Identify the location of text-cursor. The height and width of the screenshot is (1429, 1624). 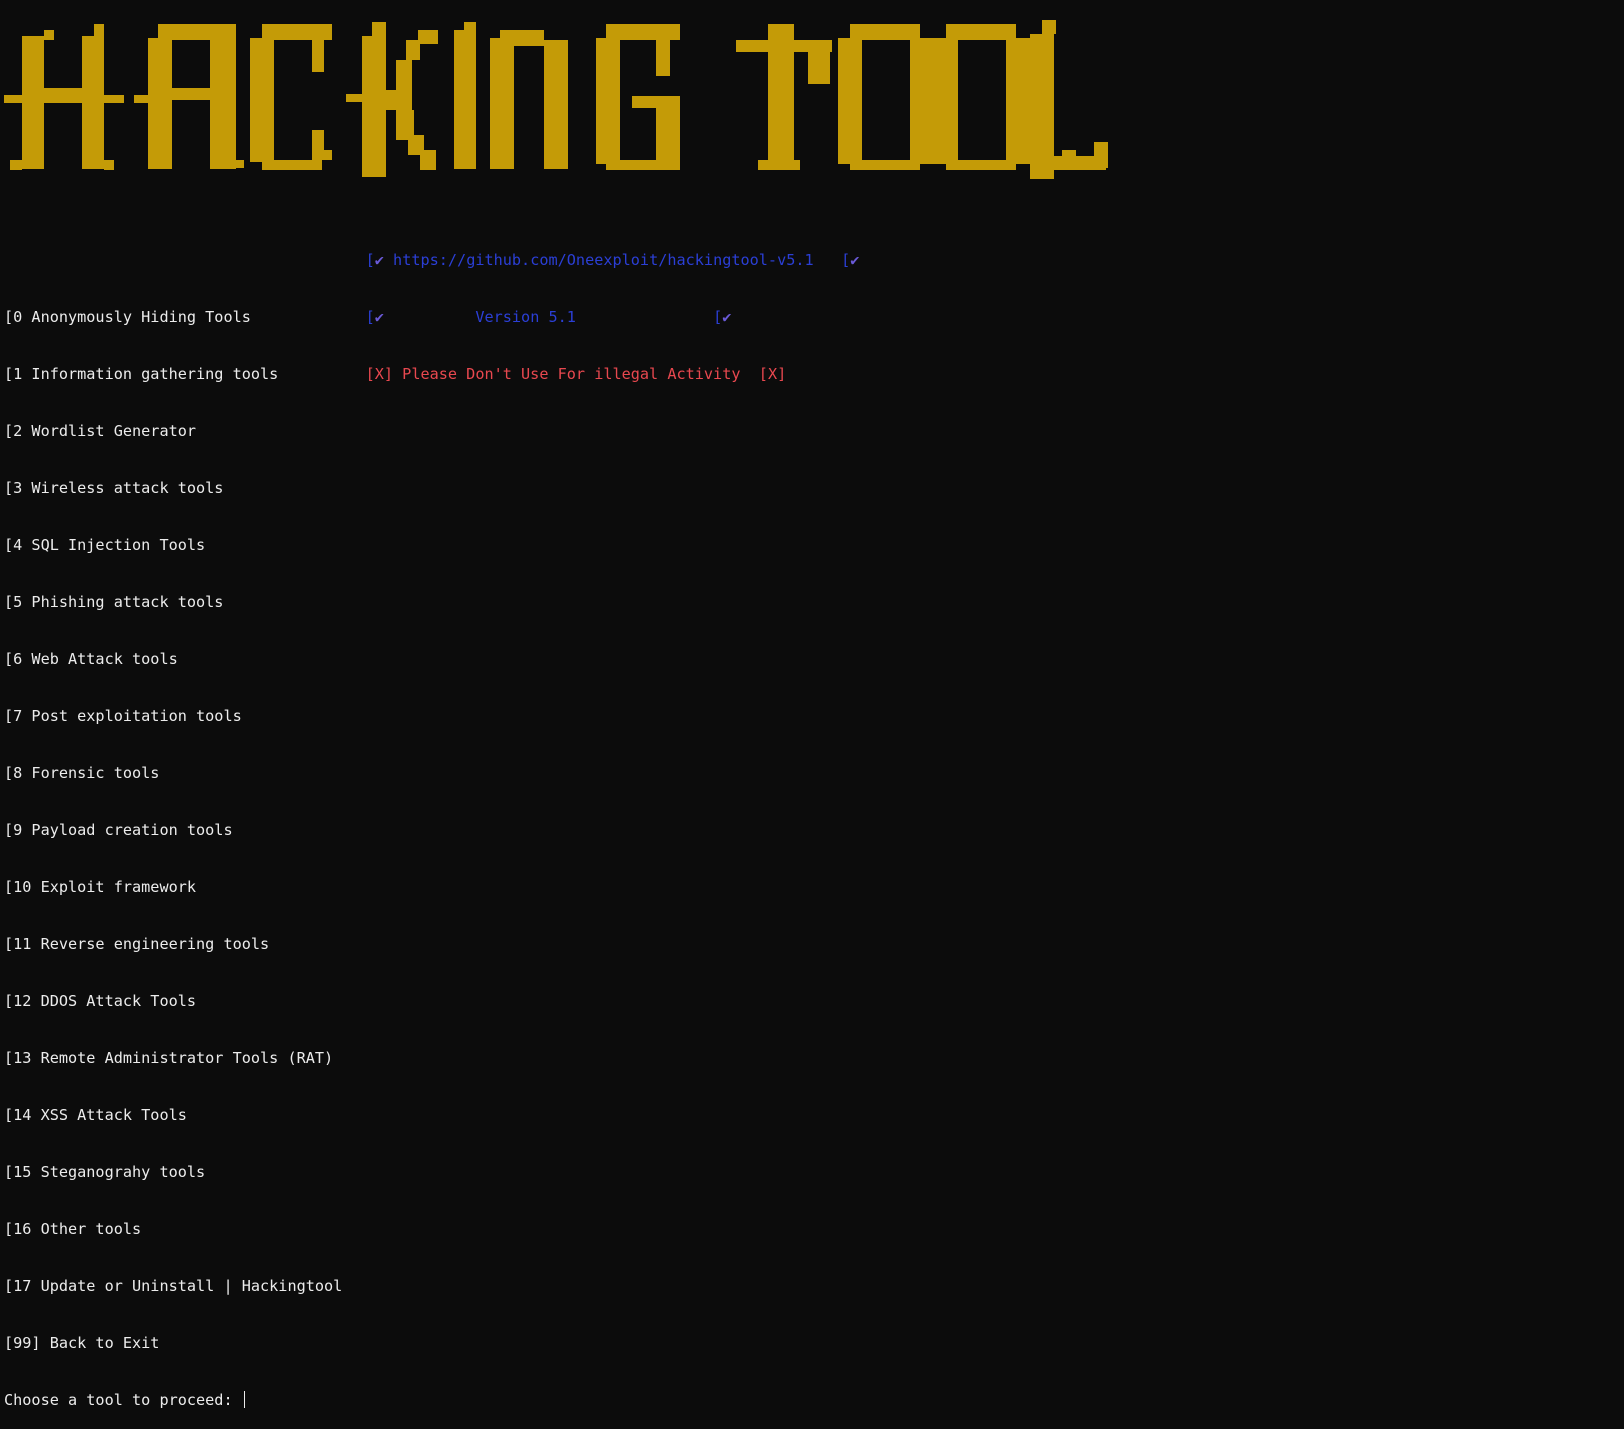
(244, 1399).